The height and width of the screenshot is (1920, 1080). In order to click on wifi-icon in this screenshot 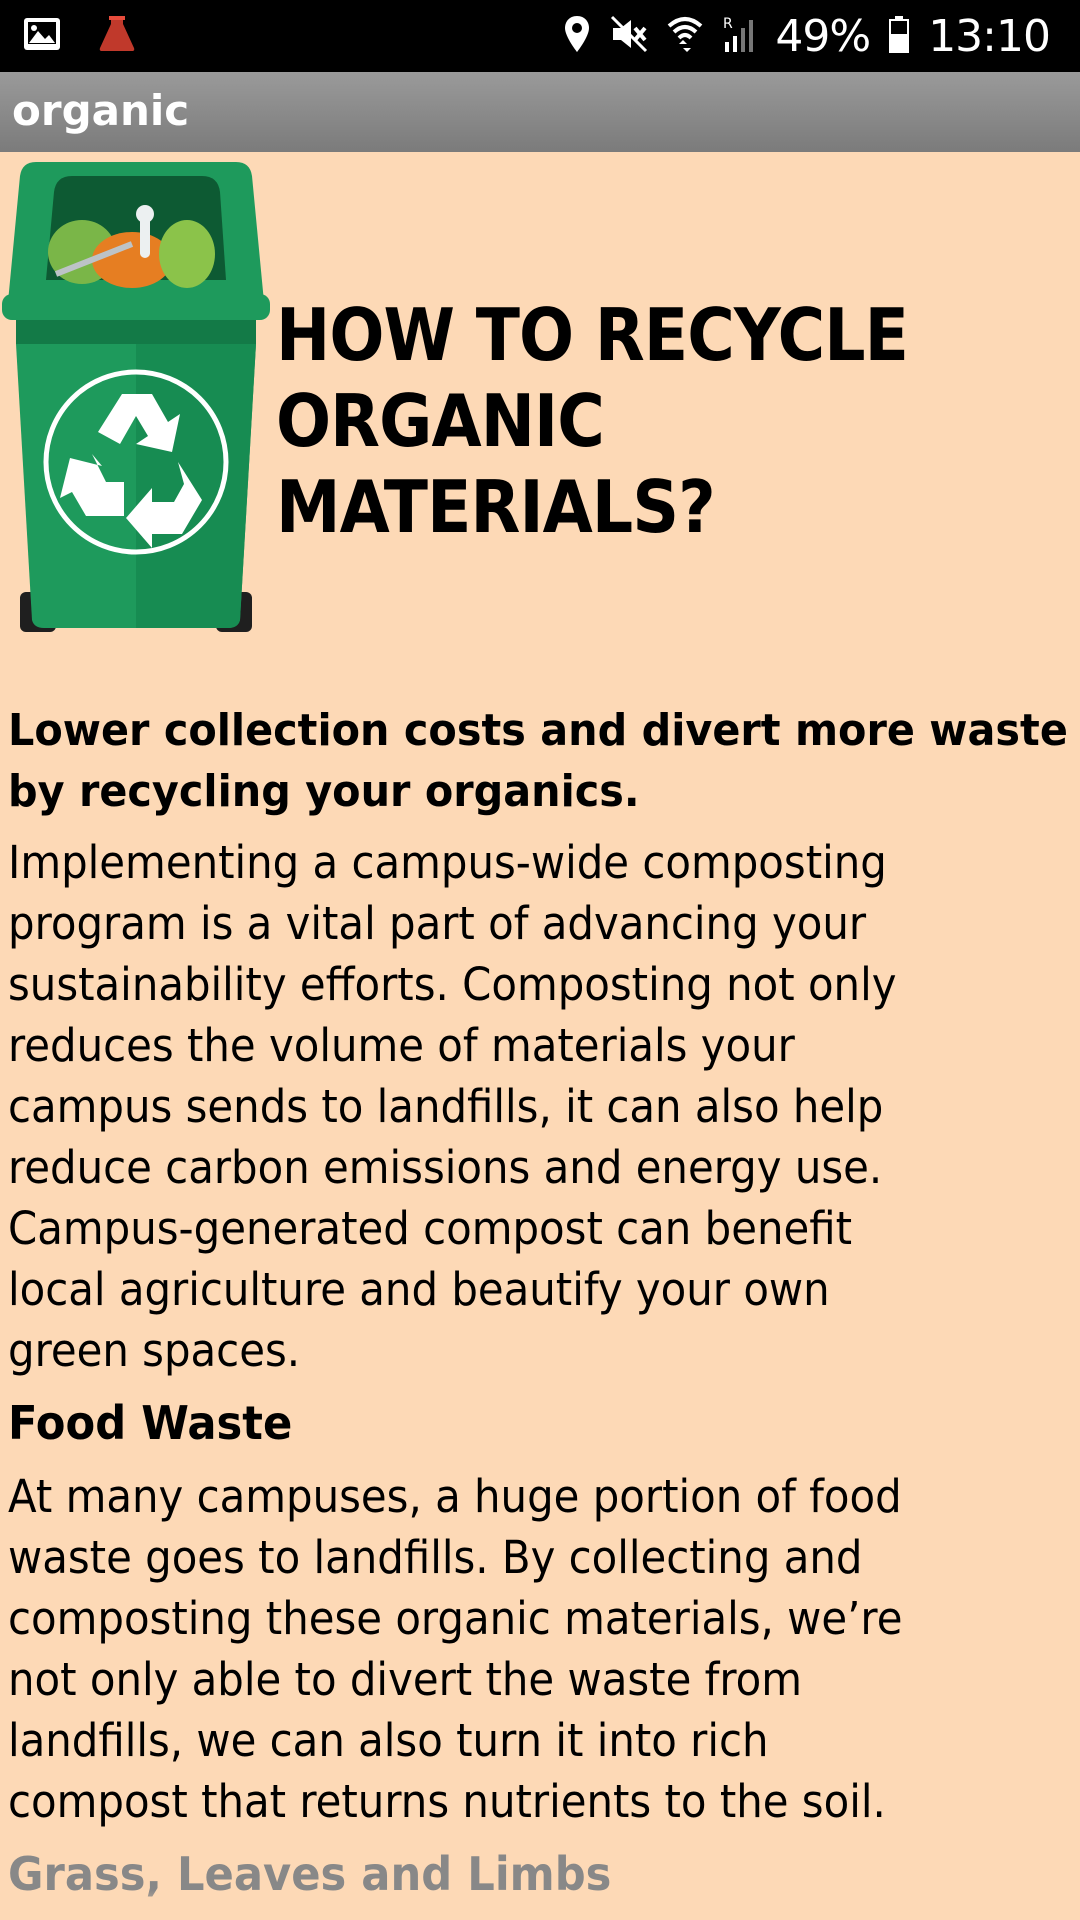, I will do `click(685, 36)`.